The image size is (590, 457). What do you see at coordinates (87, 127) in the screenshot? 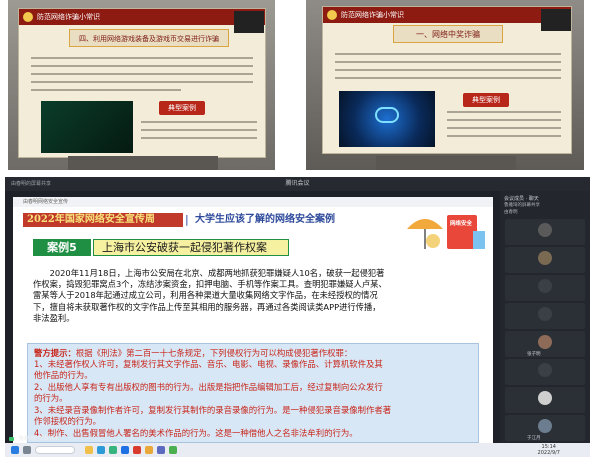
I see `poster-hacker-image` at bounding box center [87, 127].